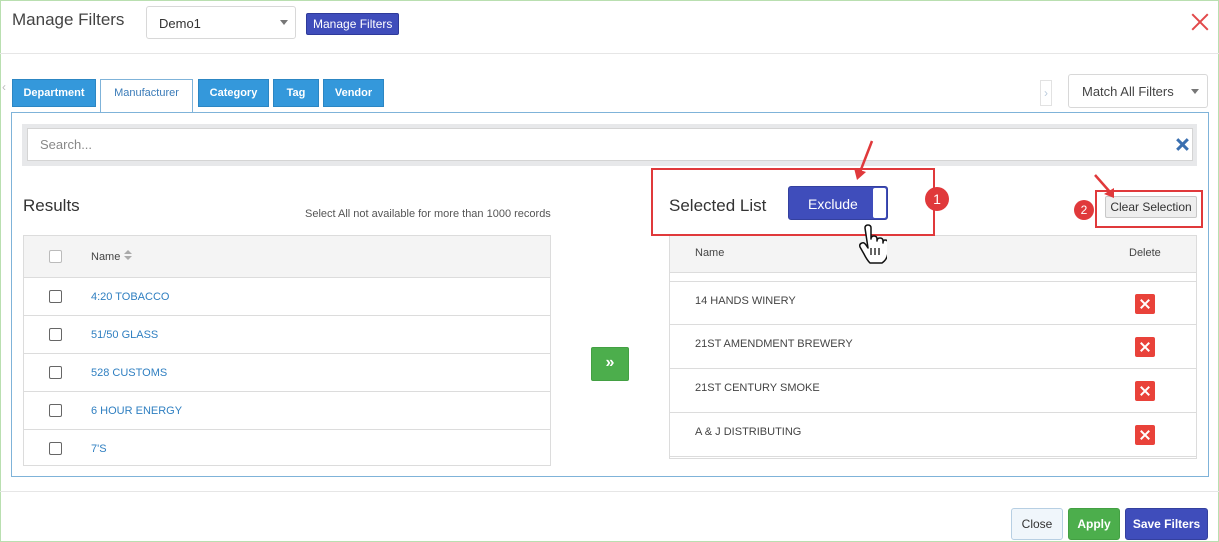 This screenshot has height=542, width=1219. What do you see at coordinates (287, 257) in the screenshot?
I see `results-table-header: Name` at bounding box center [287, 257].